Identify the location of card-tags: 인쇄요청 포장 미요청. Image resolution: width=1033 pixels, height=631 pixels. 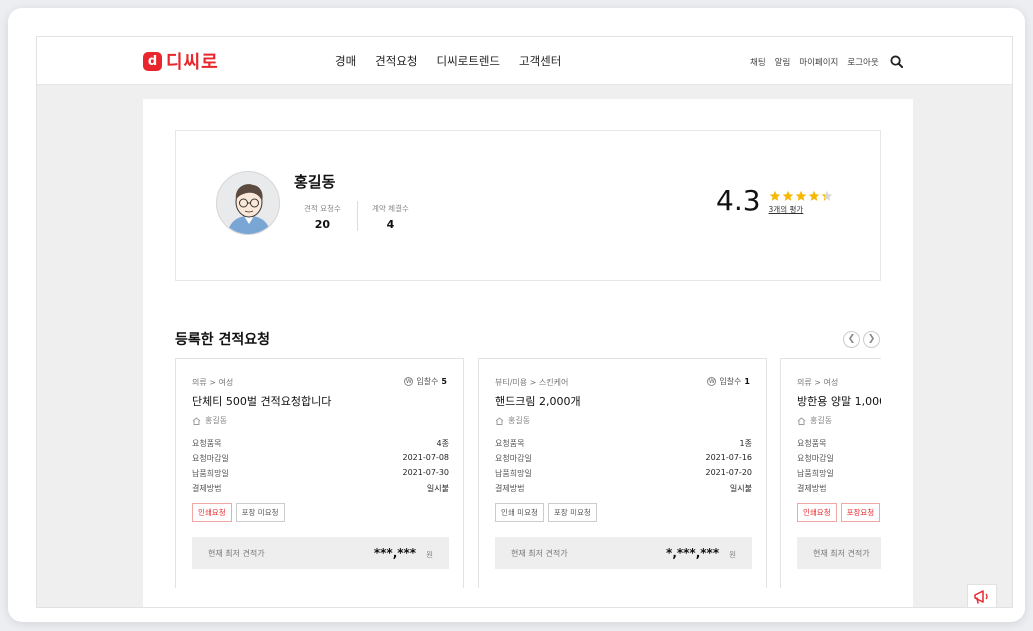
(238, 512).